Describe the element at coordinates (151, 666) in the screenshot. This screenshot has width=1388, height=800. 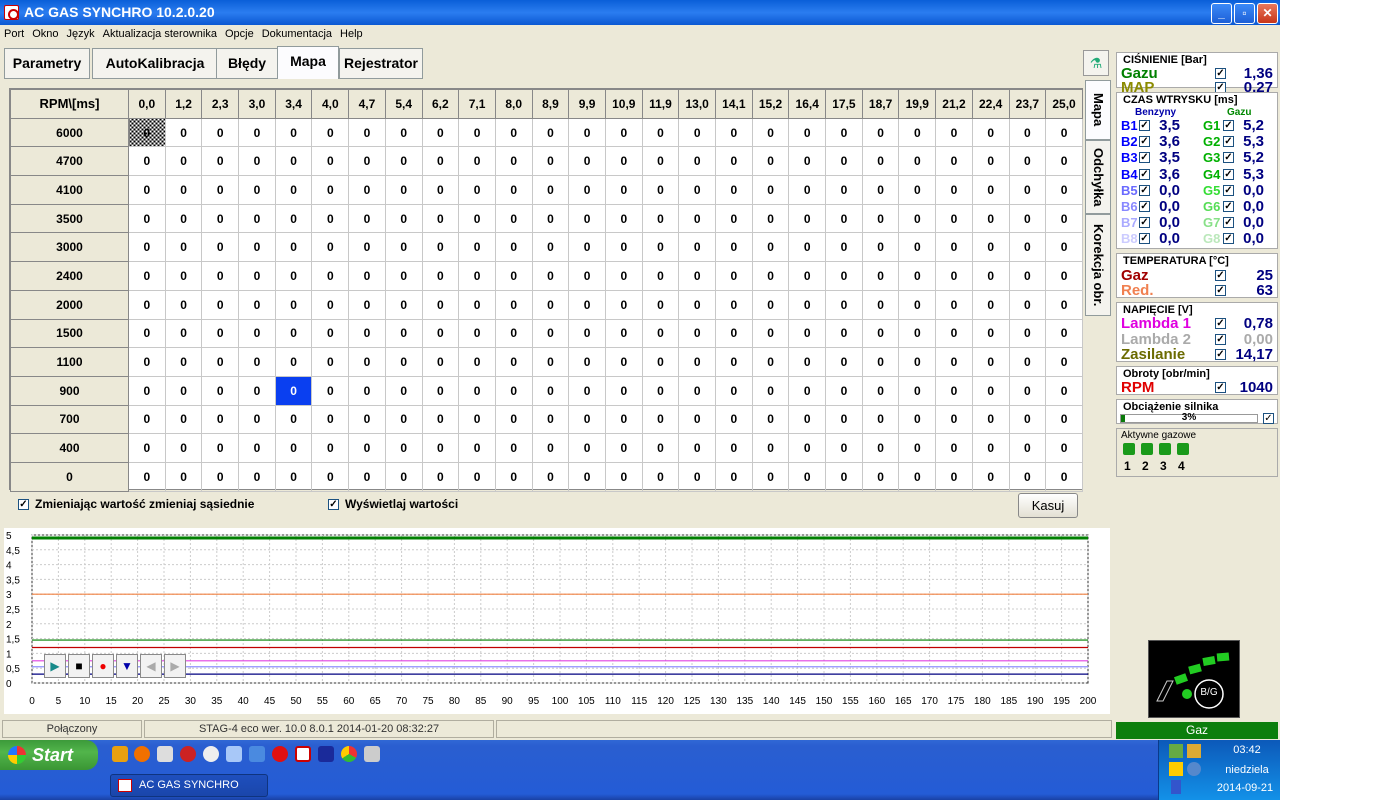
I see `prev-button: ◀` at that location.